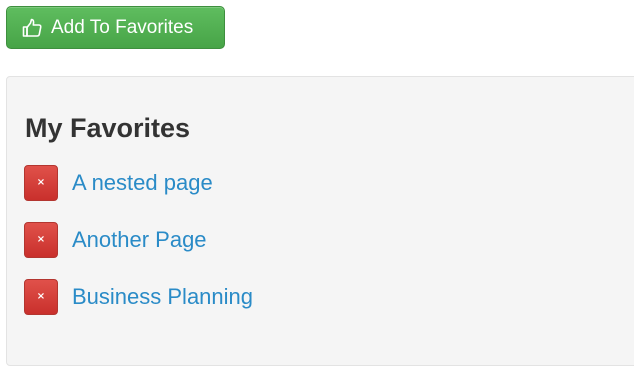 The width and height of the screenshot is (634, 366). What do you see at coordinates (139, 240) in the screenshot?
I see `favorite-link: Another Page` at bounding box center [139, 240].